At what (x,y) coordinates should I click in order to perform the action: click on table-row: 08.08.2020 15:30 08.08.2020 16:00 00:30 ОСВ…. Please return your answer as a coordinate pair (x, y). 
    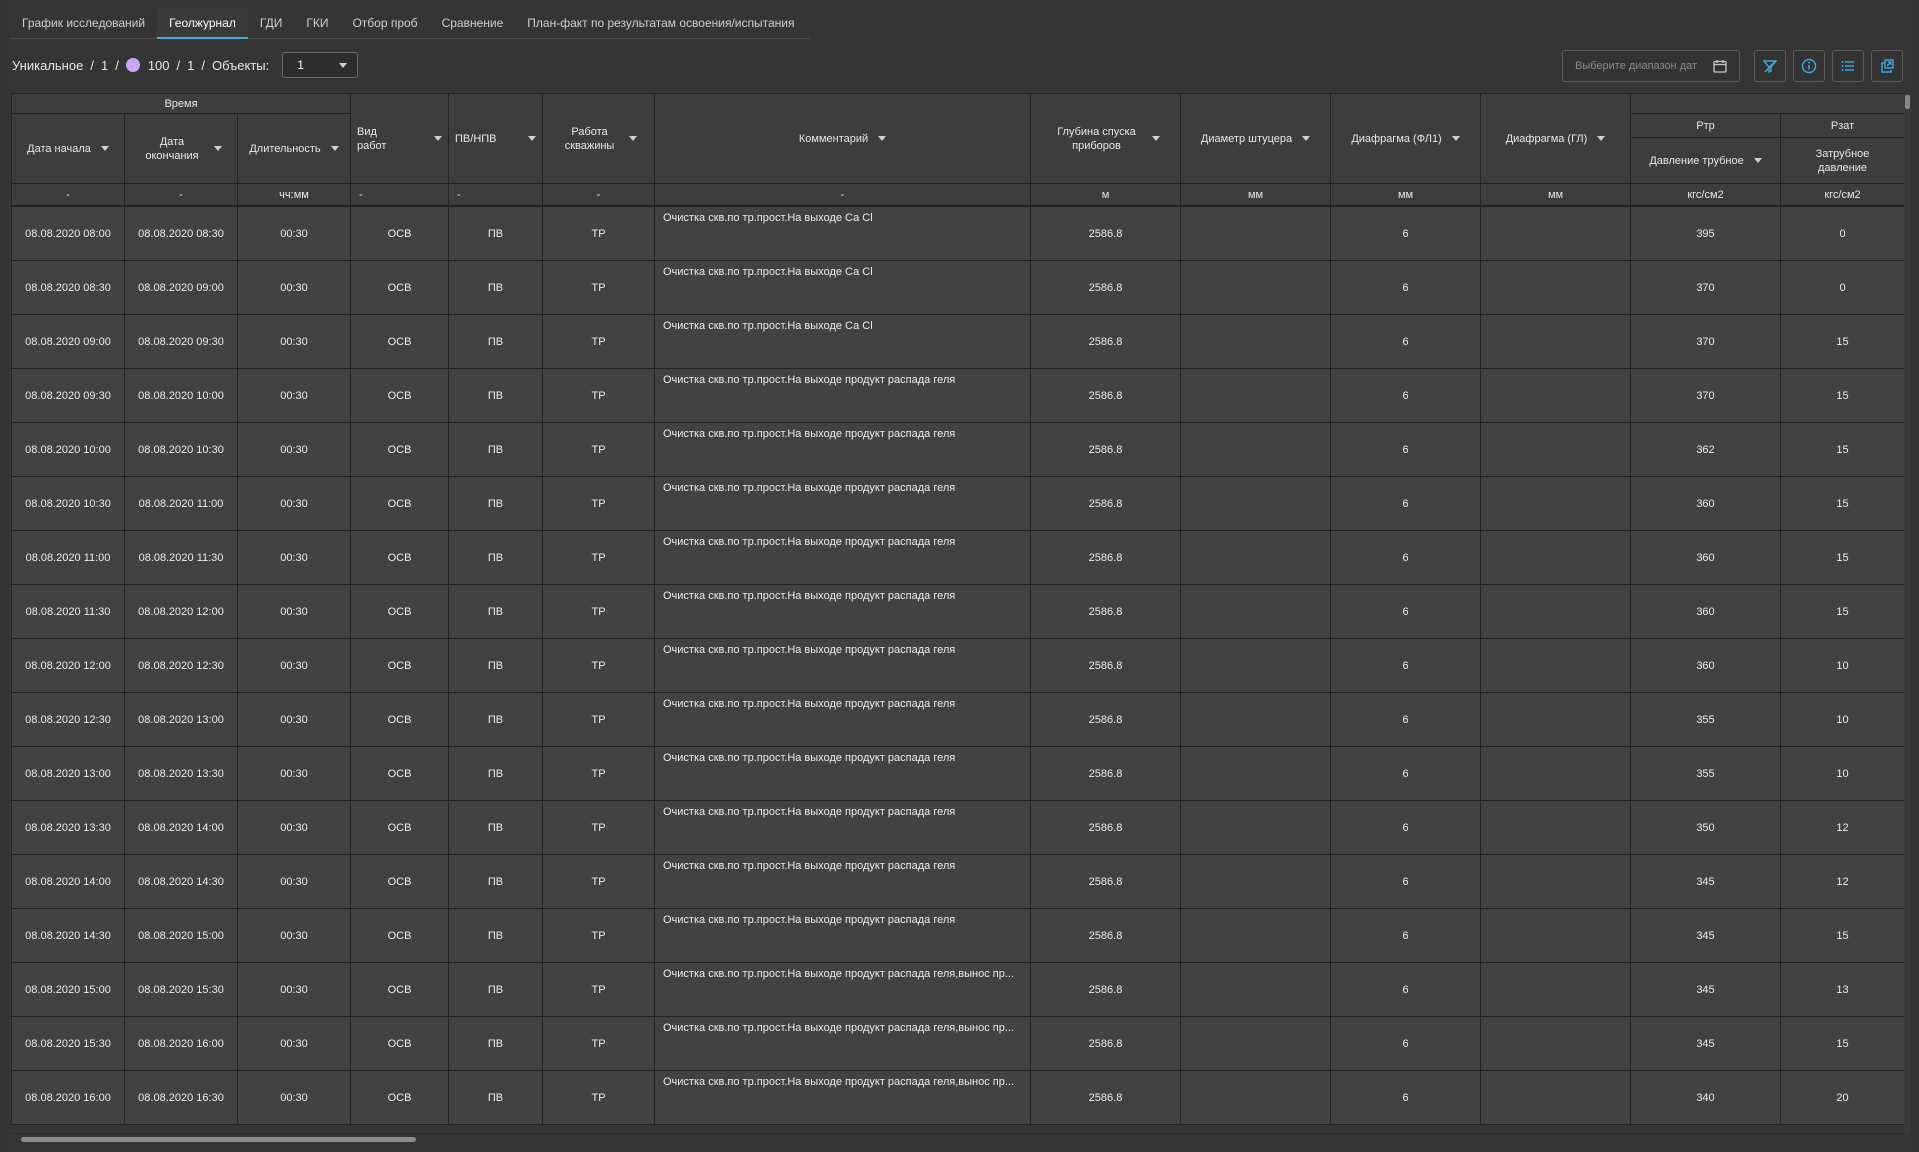
    Looking at the image, I should click on (957, 1043).